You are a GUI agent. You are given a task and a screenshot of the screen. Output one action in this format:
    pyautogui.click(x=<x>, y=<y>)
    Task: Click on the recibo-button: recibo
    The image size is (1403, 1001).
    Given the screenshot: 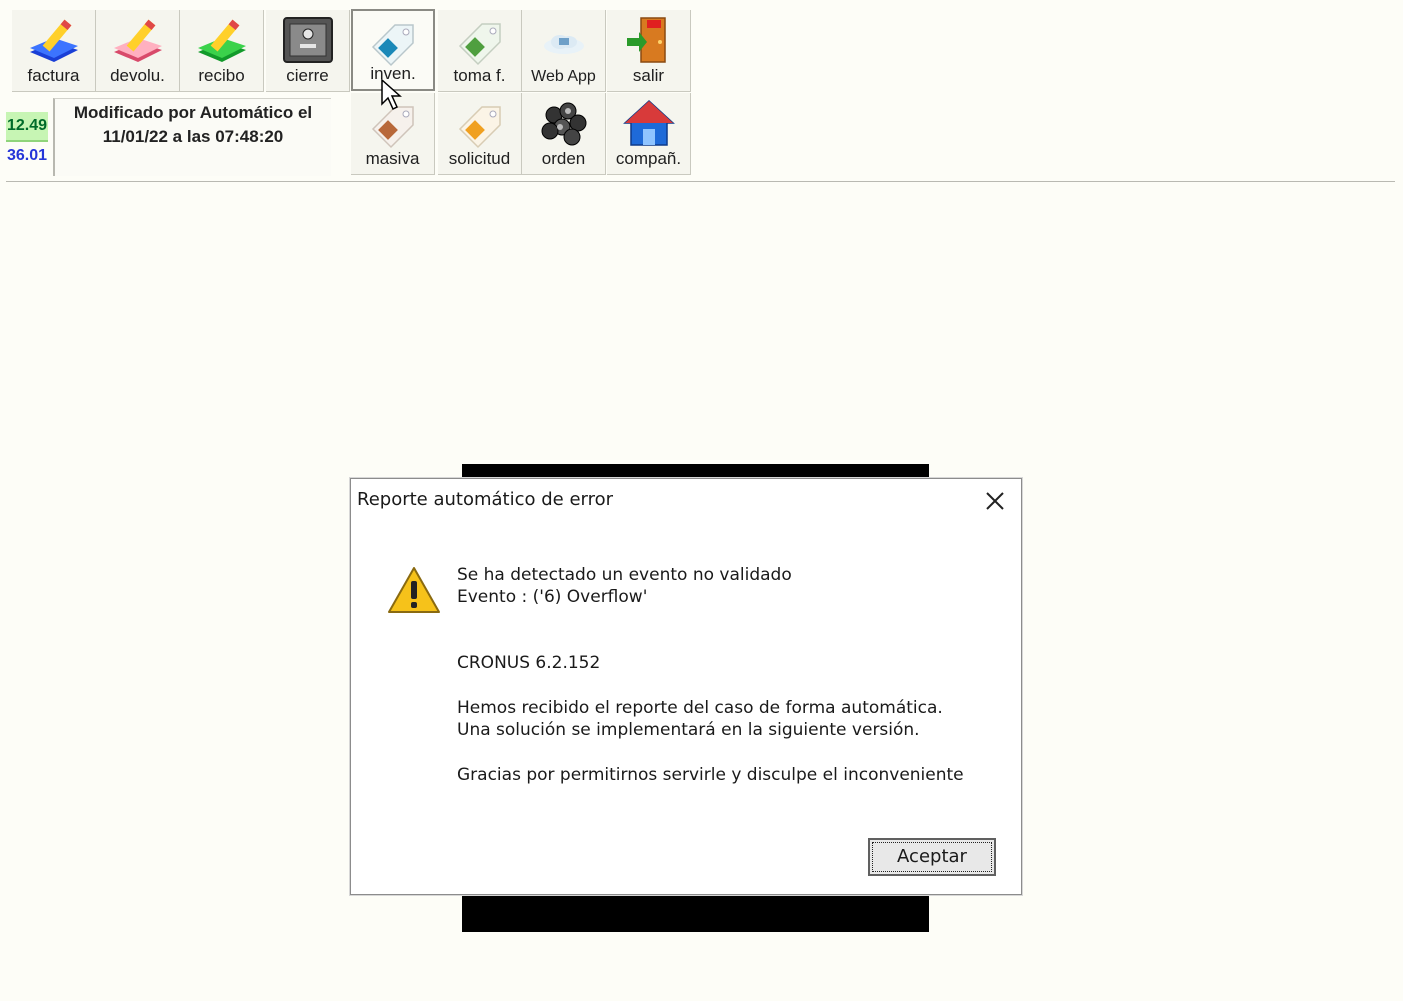 What is the action you would take?
    pyautogui.click(x=222, y=51)
    